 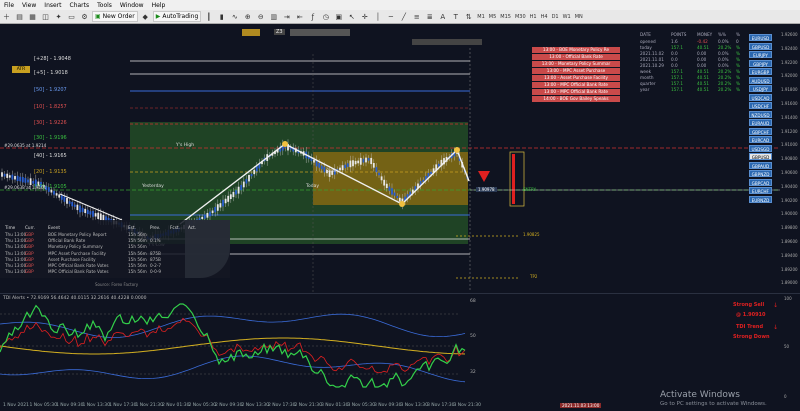 What do you see at coordinates (390, 16) in the screenshot?
I see `hline-icon: ─` at bounding box center [390, 16].